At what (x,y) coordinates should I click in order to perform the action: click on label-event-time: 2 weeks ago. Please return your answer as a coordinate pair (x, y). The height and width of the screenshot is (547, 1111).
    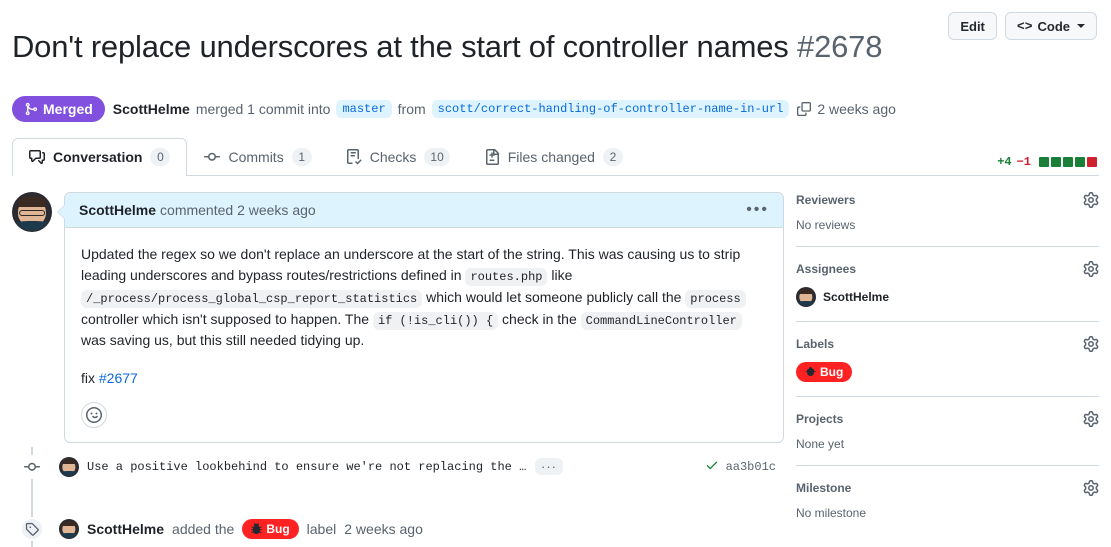
    Looking at the image, I should click on (383, 528).